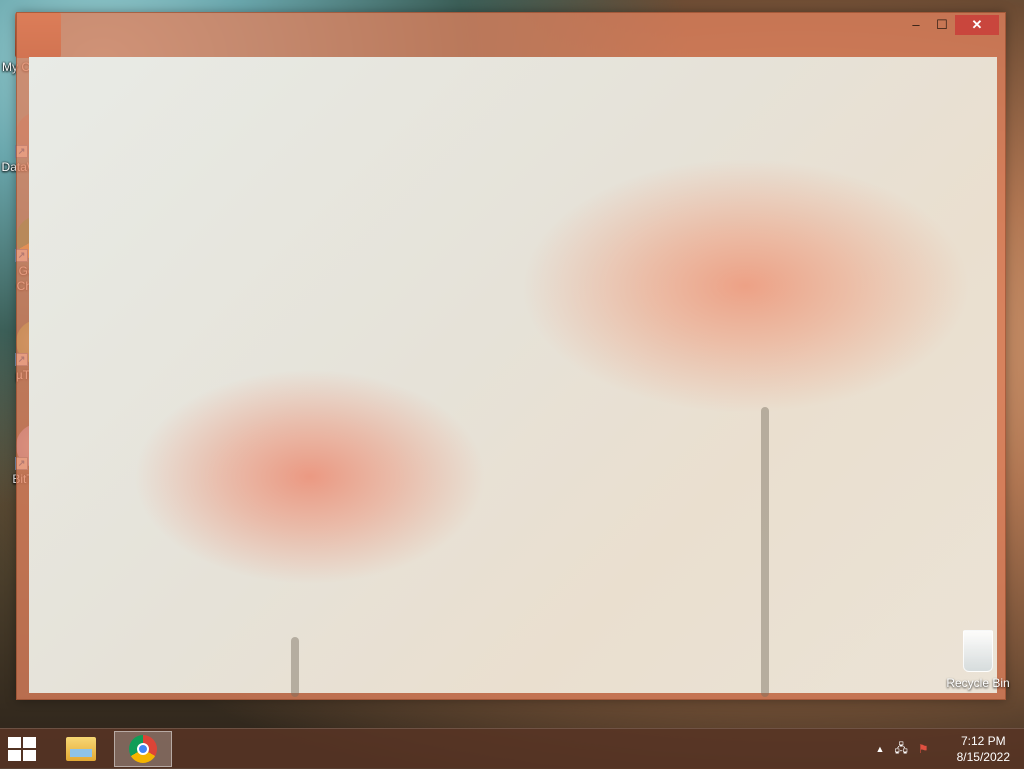 The image size is (1024, 769). Describe the element at coordinates (900, 749) in the screenshot. I see `network-icon: 🖧` at that location.